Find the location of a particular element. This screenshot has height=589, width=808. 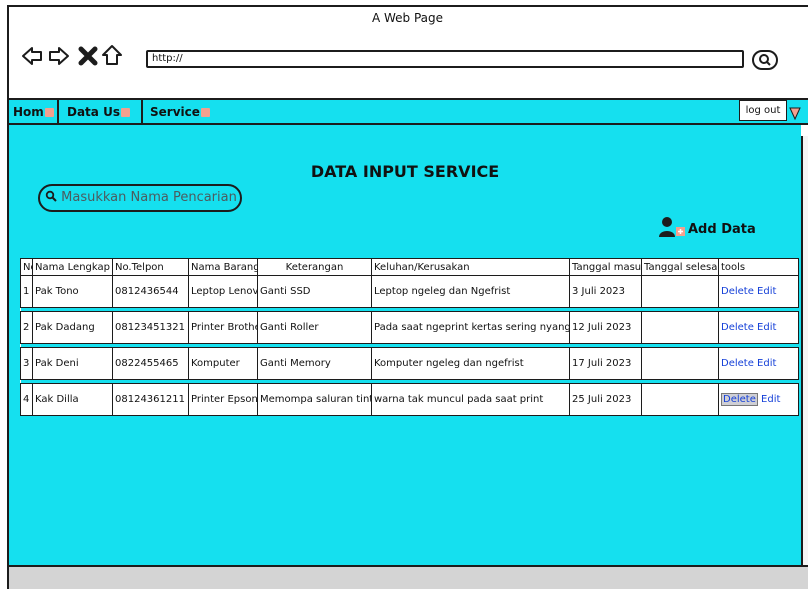

cell-no: 1 is located at coordinates (26, 291).